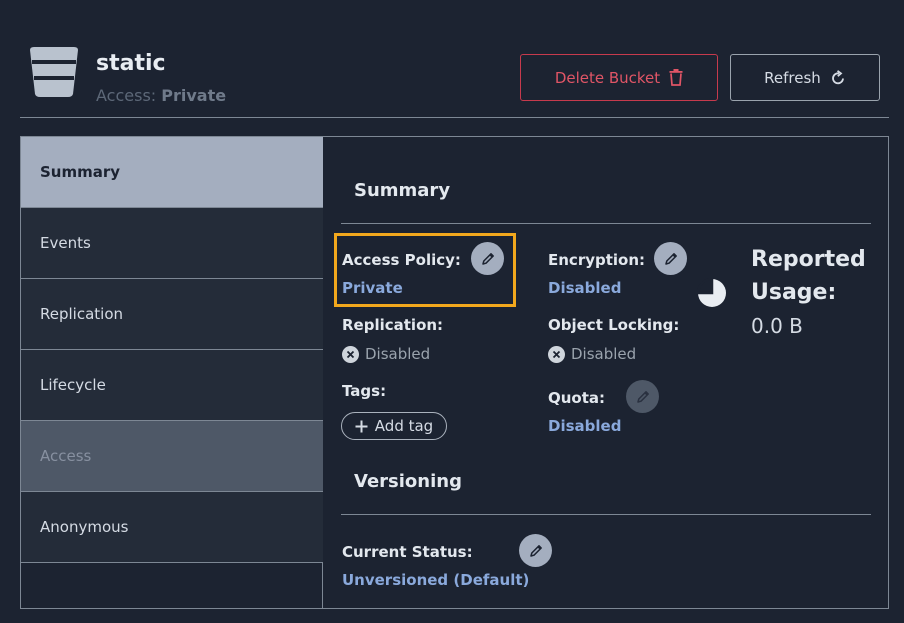  I want to click on current-status-label: Current Status:, so click(407, 552).